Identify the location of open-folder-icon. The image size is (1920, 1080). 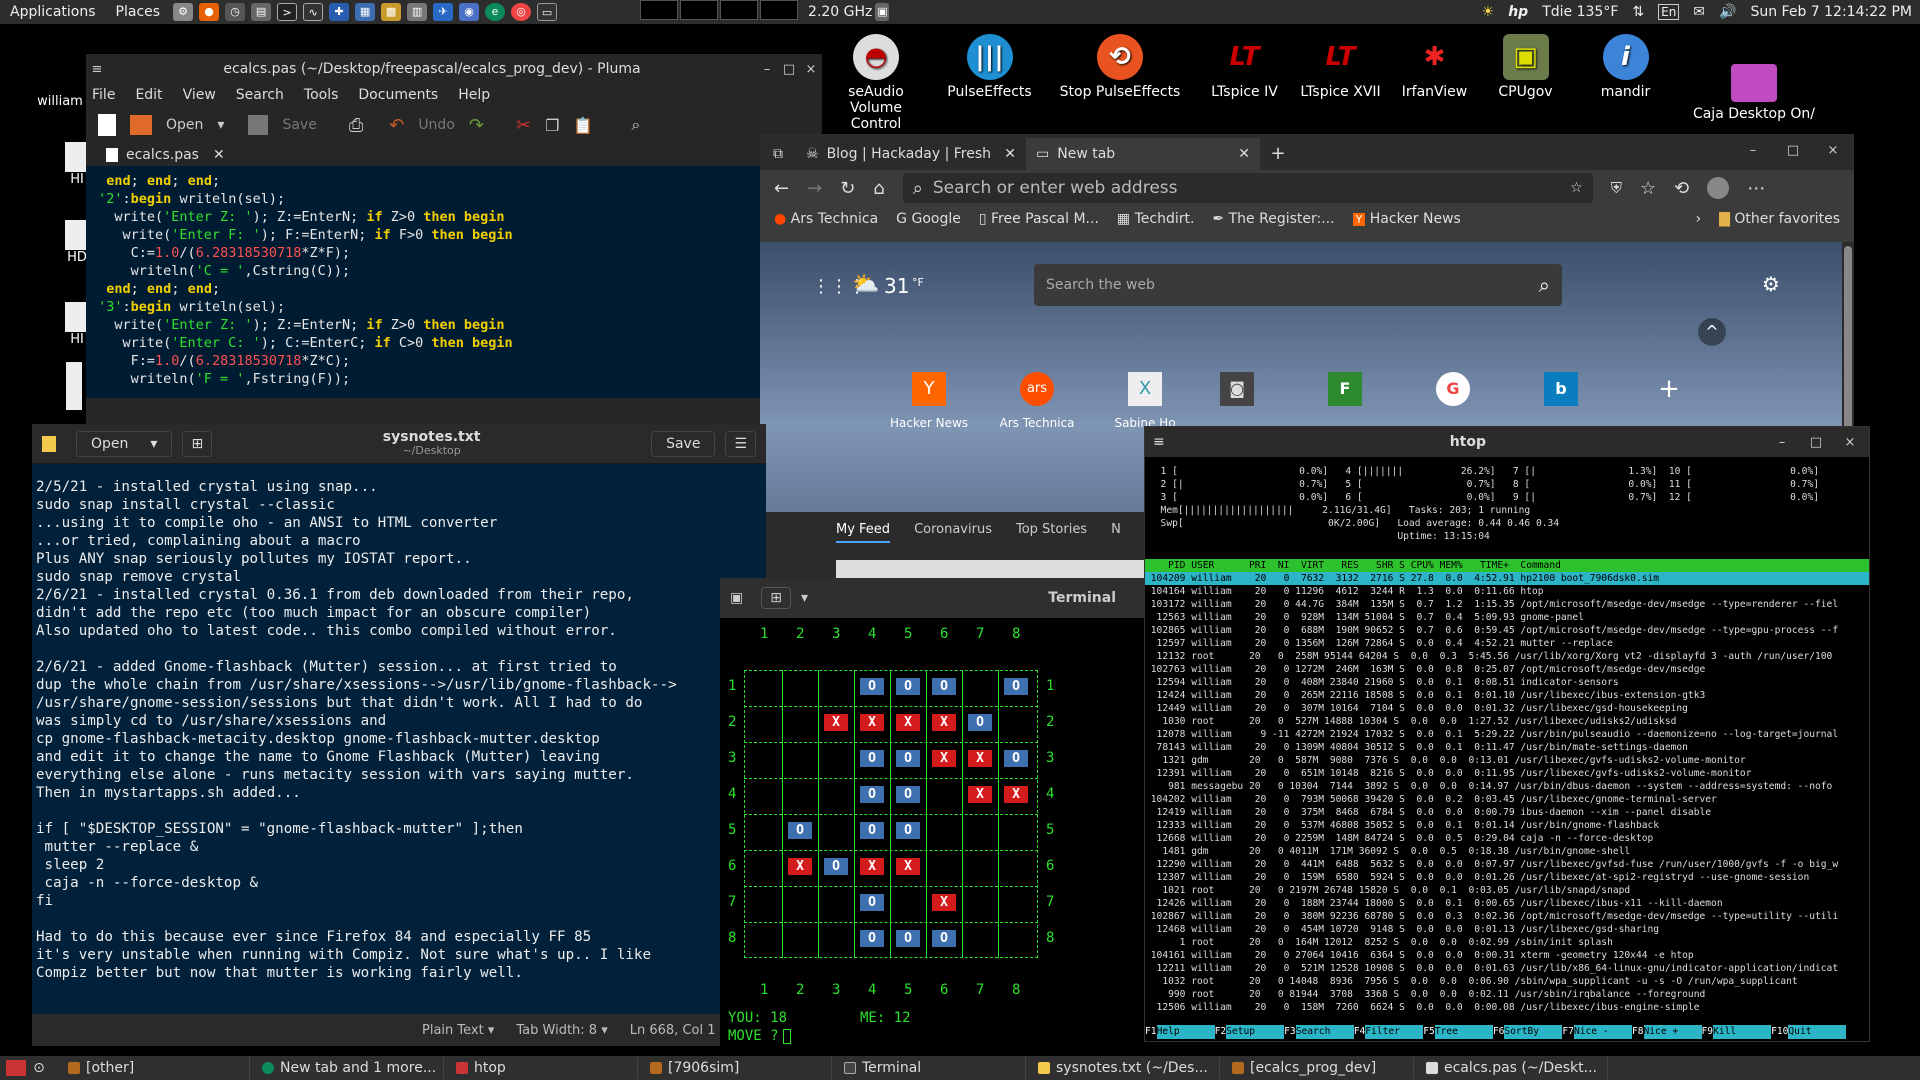
(141, 125).